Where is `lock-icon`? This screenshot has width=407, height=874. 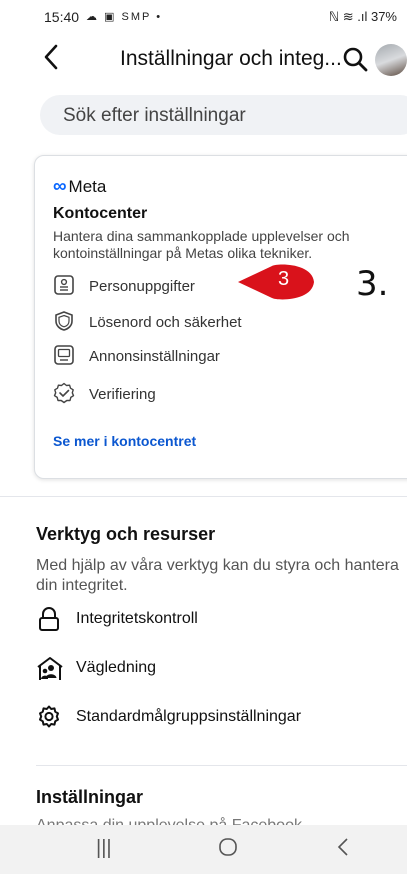 lock-icon is located at coordinates (49, 619).